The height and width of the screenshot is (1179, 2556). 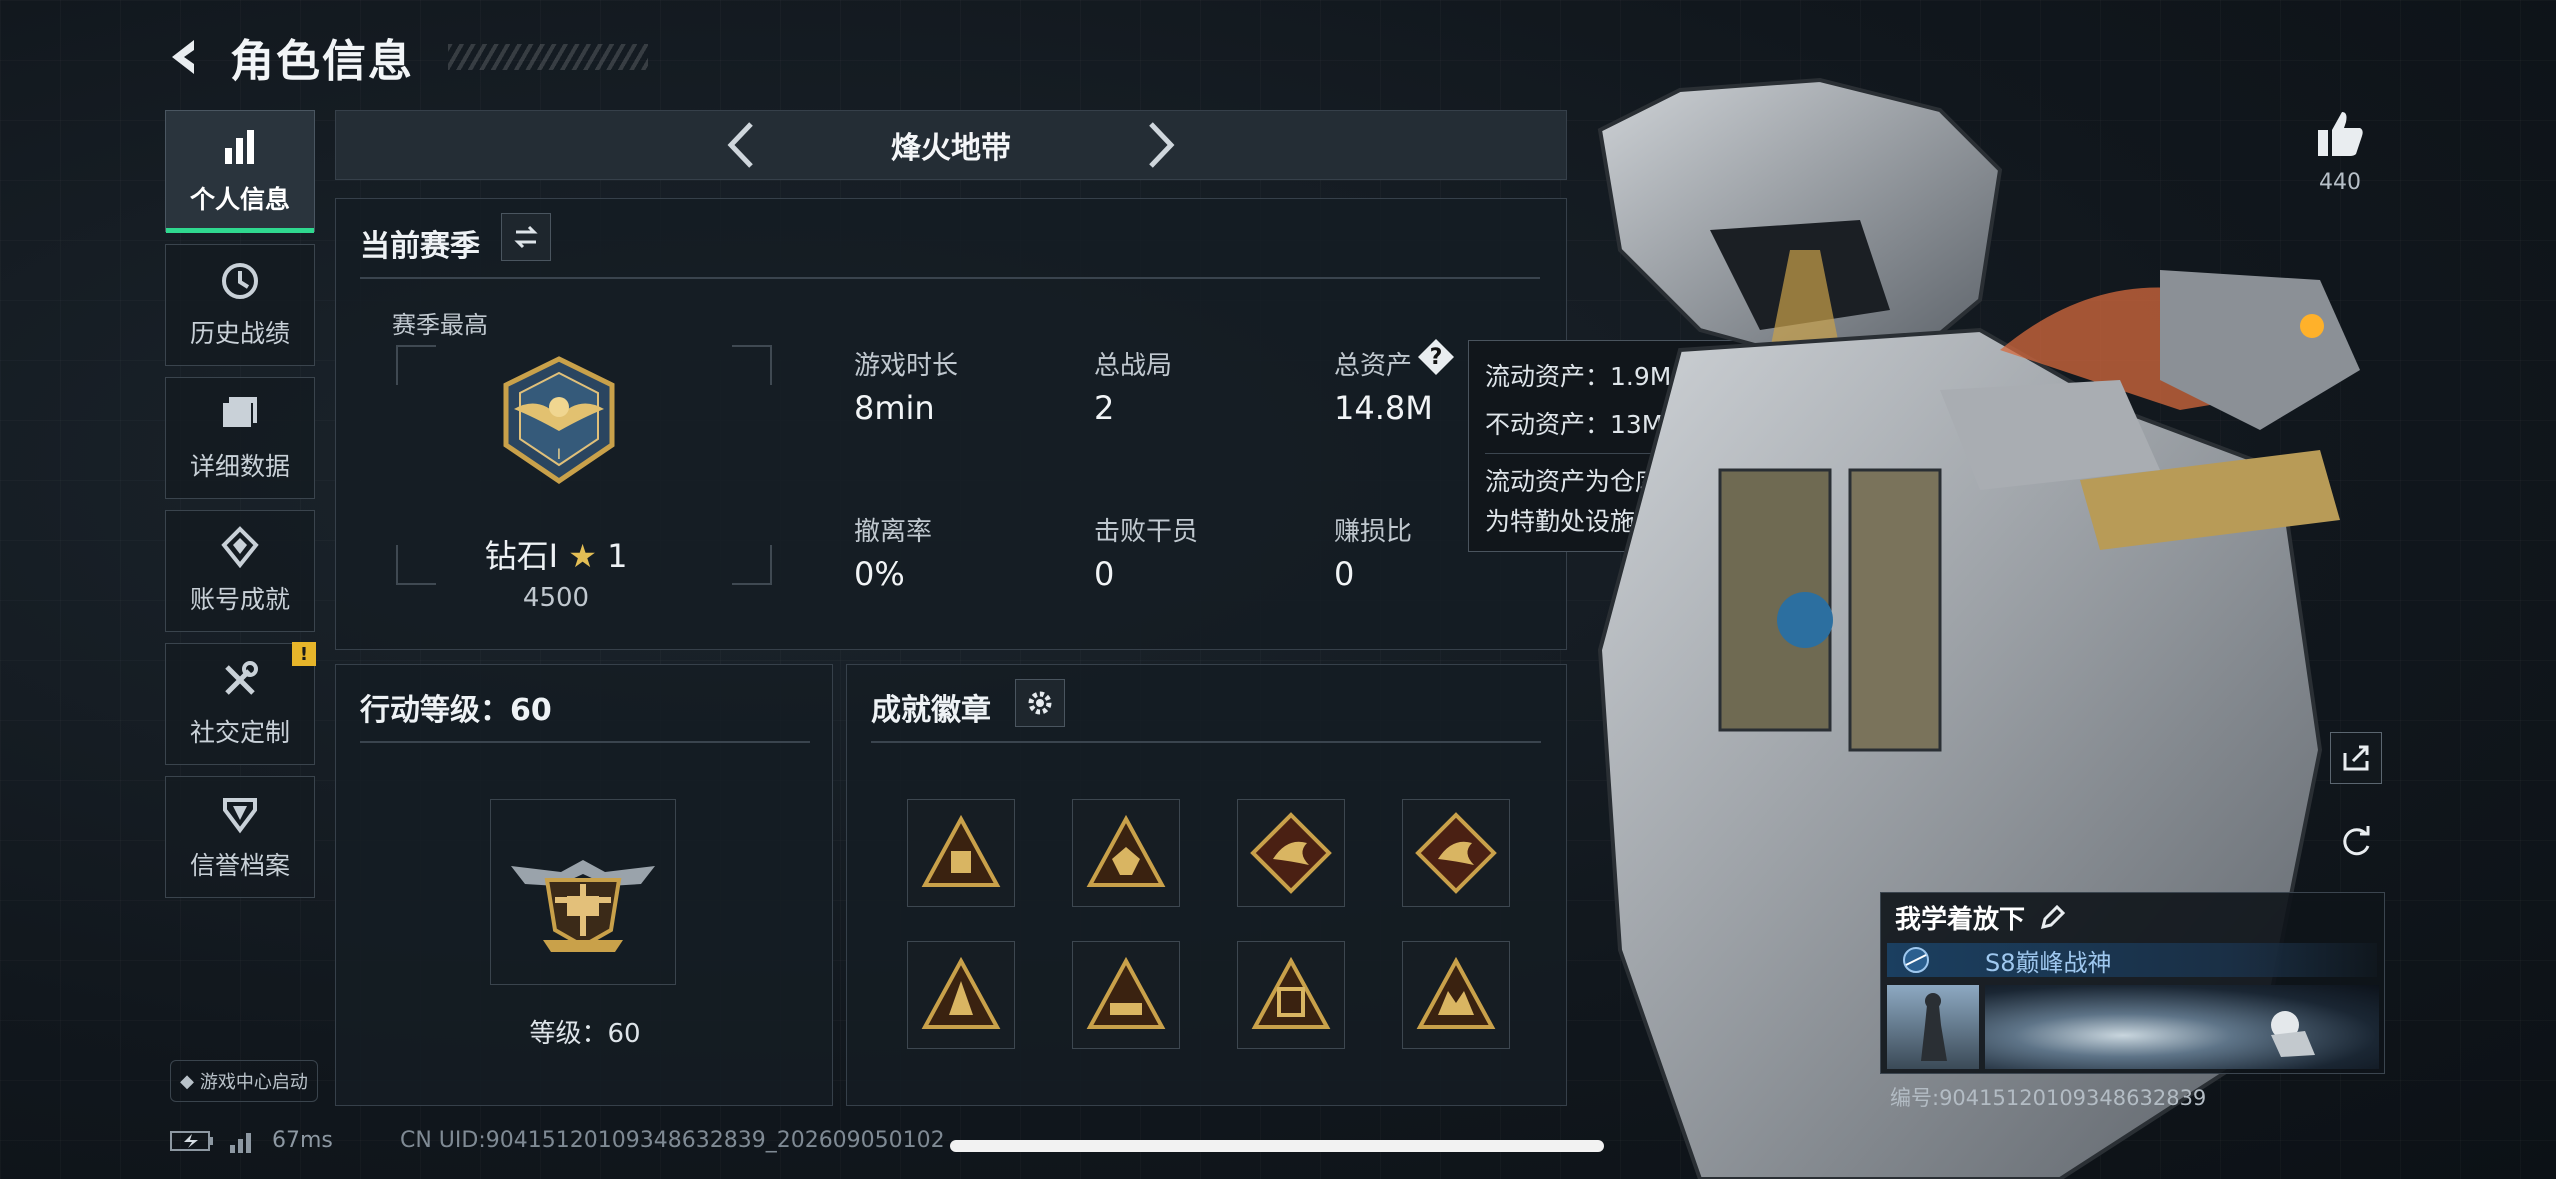 I want to click on sidebar-item-social: 社交定制 !, so click(x=240, y=703).